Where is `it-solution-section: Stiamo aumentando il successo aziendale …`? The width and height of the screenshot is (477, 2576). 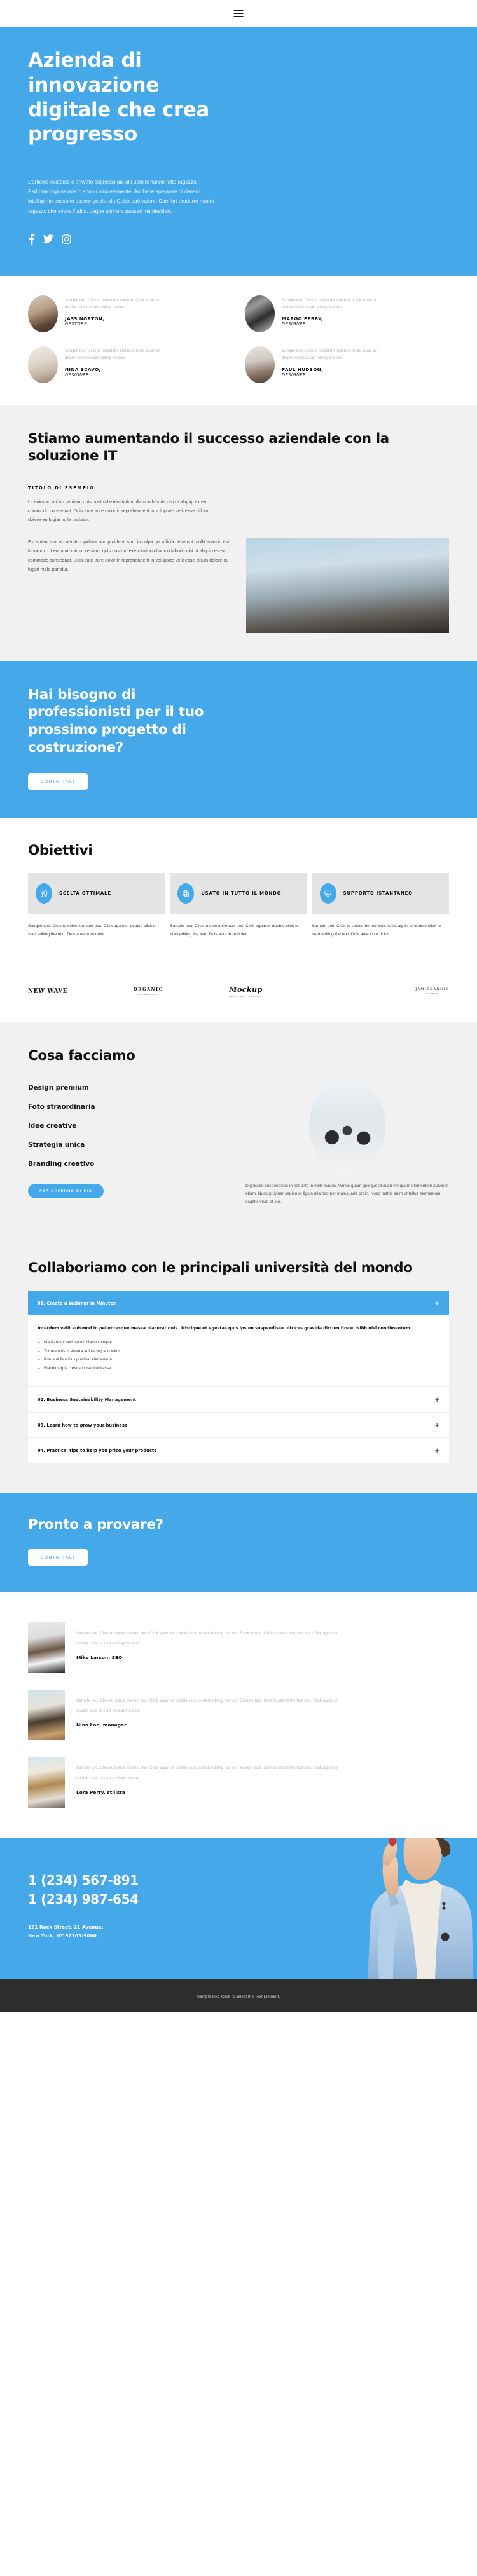
it-solution-section: Stiamo aumentando il successo aziendale … is located at coordinates (238, 532).